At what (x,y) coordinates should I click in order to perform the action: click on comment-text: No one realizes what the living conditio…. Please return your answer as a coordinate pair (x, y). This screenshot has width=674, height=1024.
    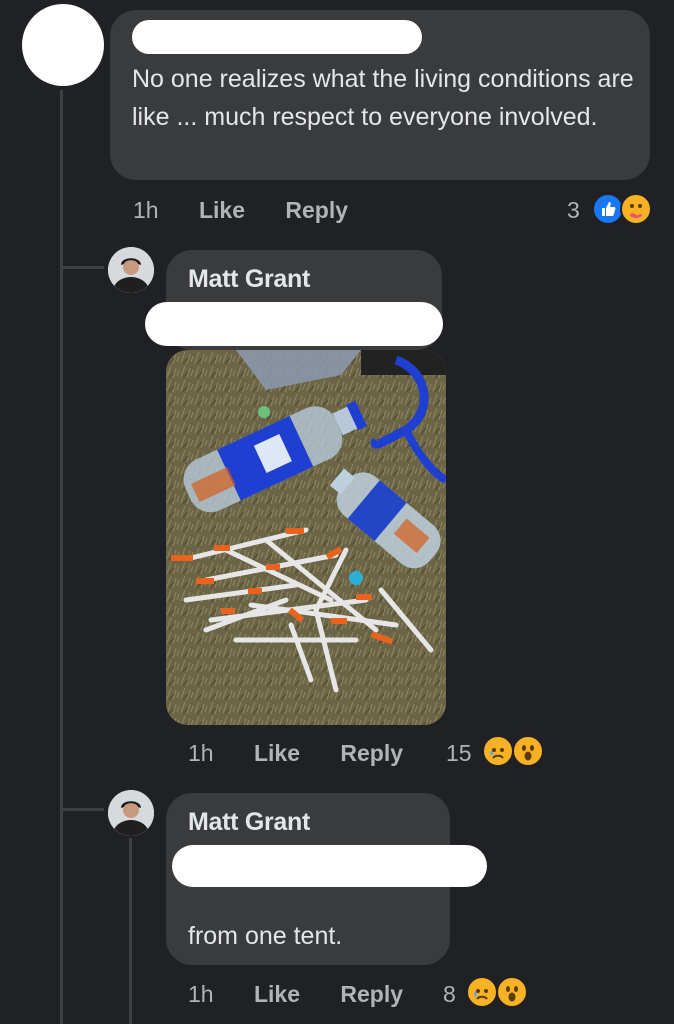
    Looking at the image, I should click on (383, 98).